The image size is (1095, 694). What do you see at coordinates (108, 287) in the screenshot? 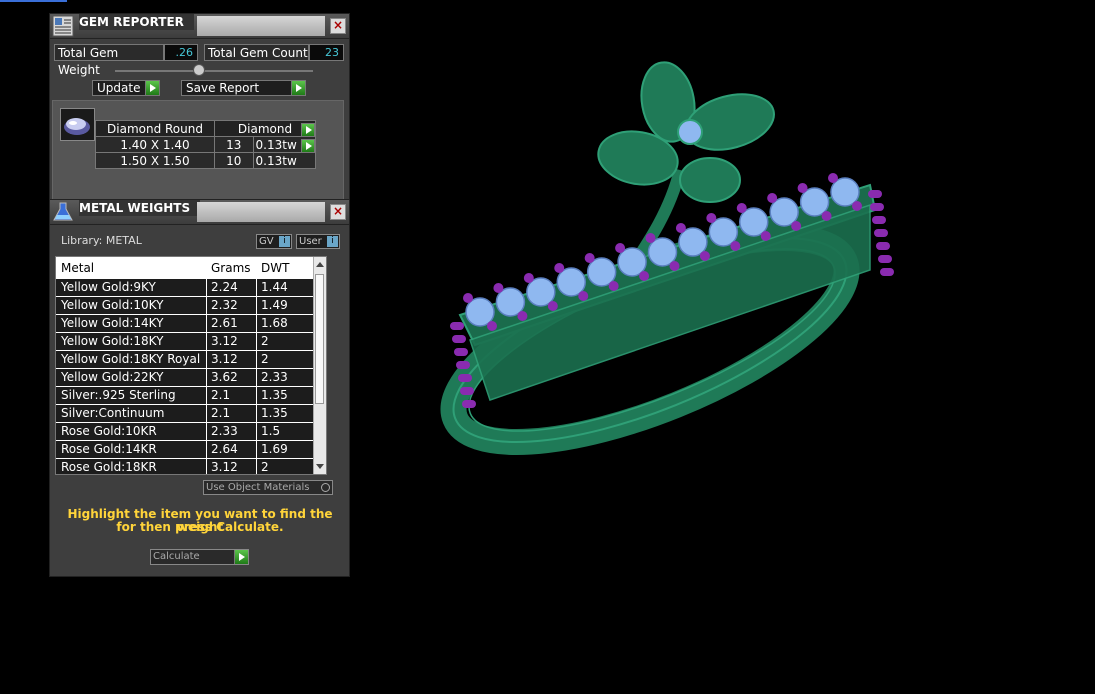
I see `metal-name: Yellow Gold:9KY` at bounding box center [108, 287].